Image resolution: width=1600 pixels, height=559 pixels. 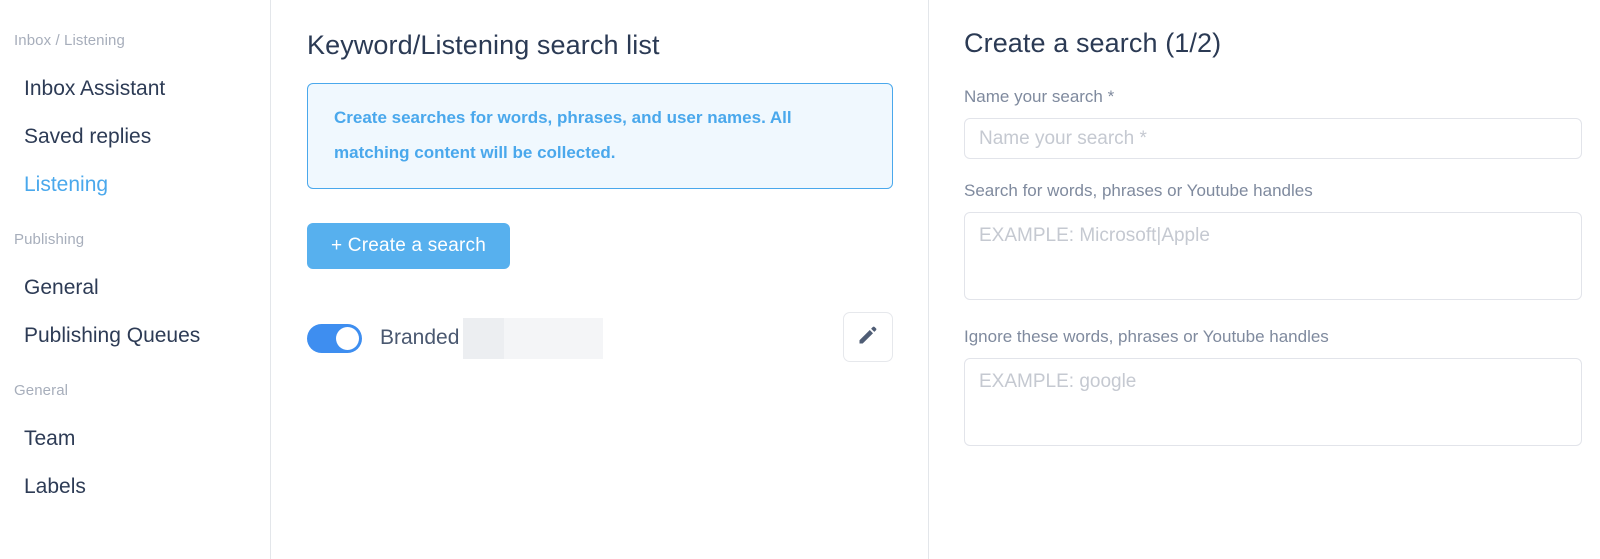 I want to click on search-terms-textarea, so click(x=1273, y=256).